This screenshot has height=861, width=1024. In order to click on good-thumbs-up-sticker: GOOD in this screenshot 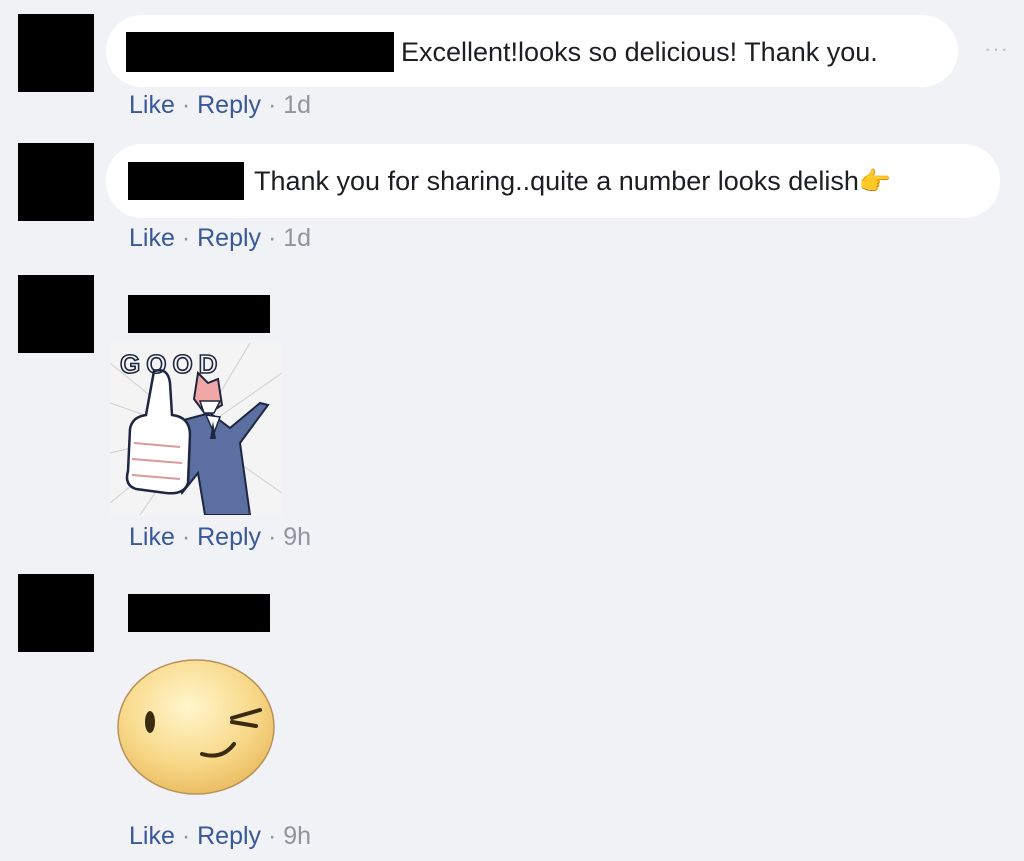, I will do `click(196, 429)`.